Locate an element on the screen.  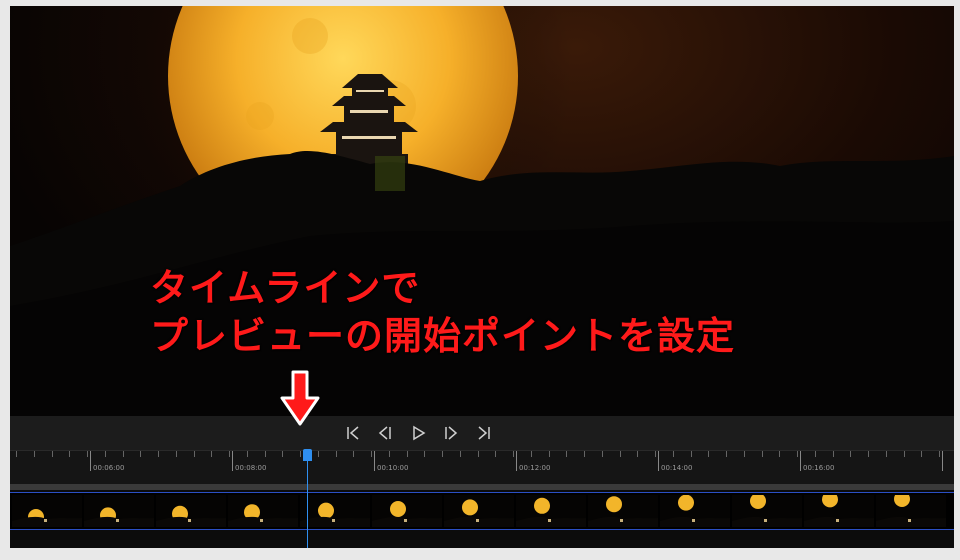
play-icon is located at coordinates (418, 433).